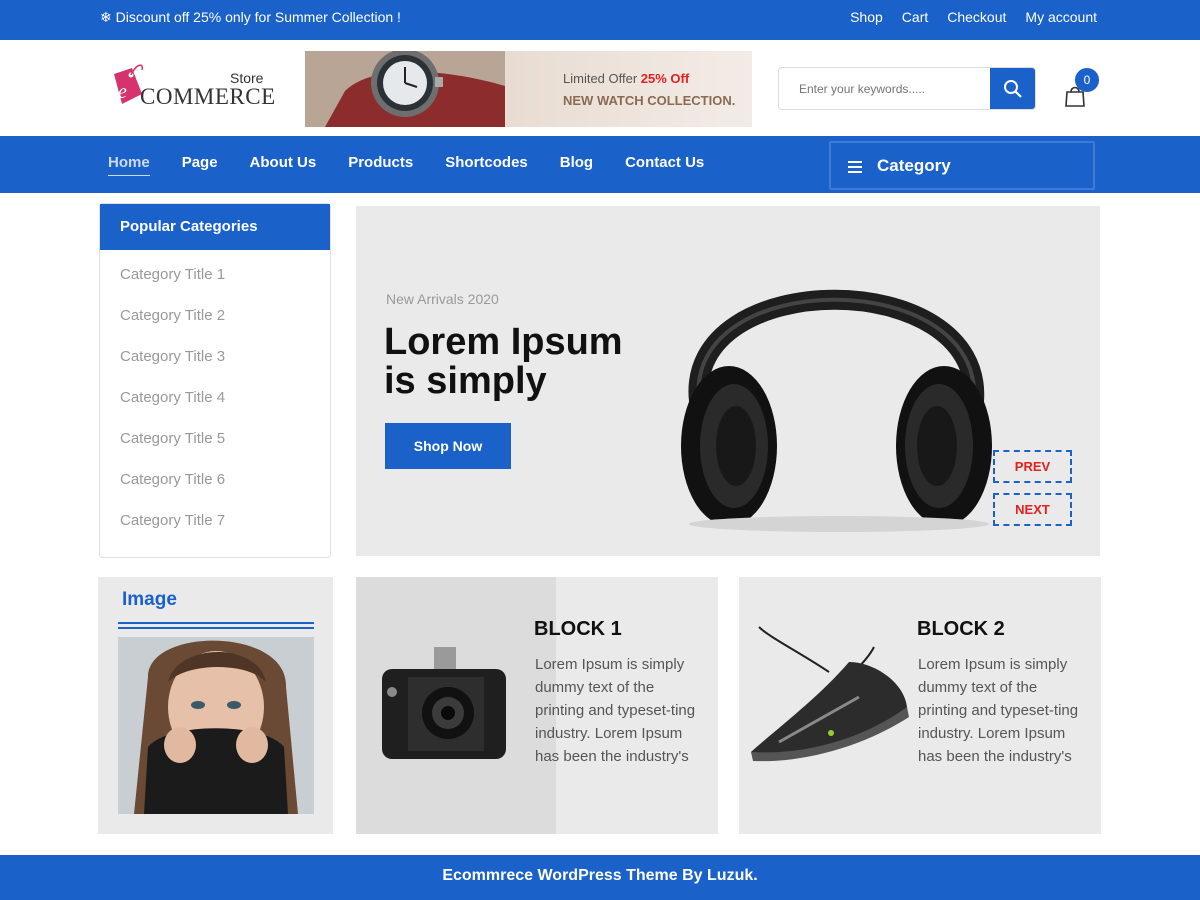 The image size is (1200, 900). Describe the element at coordinates (129, 165) in the screenshot. I see `nav-item-home: Home` at that location.